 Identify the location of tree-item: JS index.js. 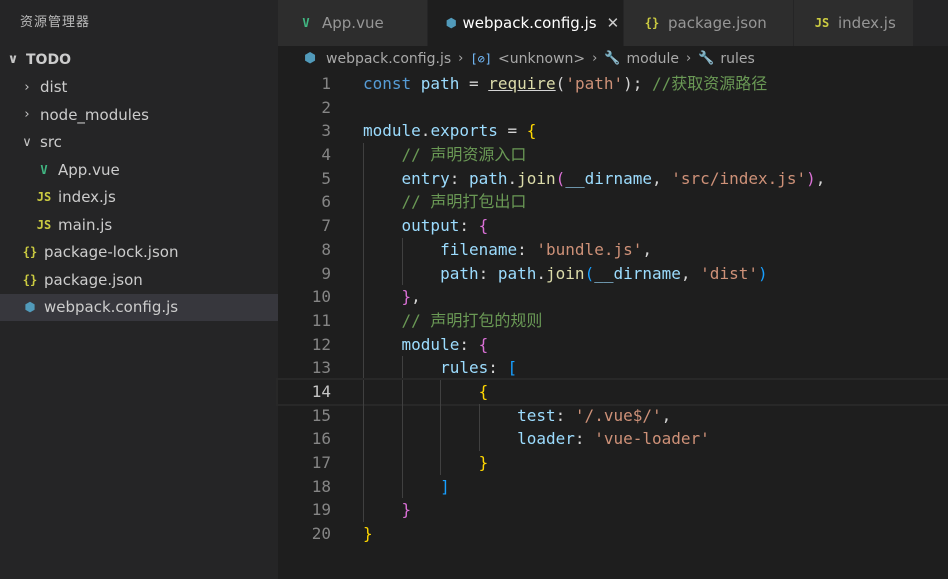
(139, 198).